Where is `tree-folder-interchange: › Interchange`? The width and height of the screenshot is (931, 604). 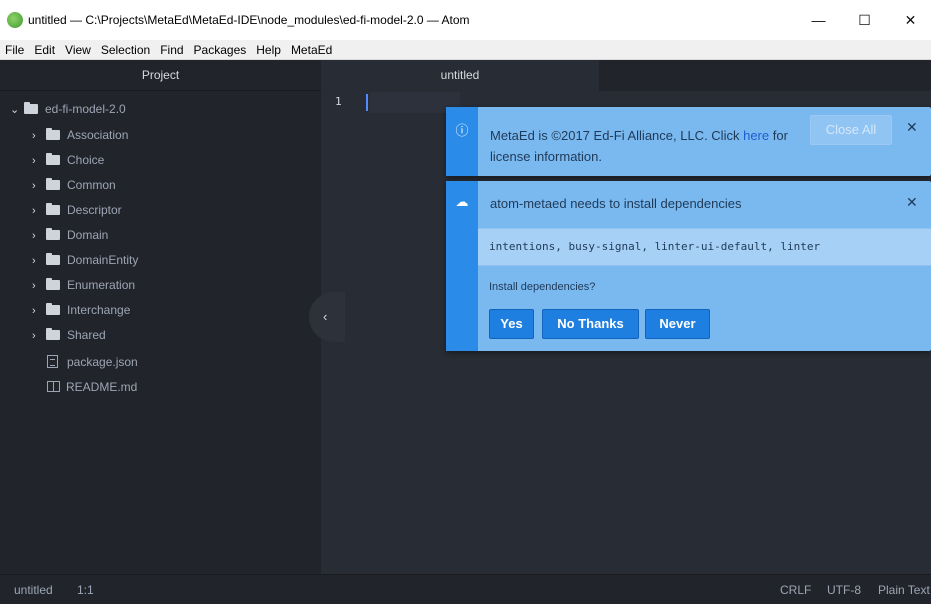 tree-folder-interchange: › Interchange is located at coordinates (81, 310).